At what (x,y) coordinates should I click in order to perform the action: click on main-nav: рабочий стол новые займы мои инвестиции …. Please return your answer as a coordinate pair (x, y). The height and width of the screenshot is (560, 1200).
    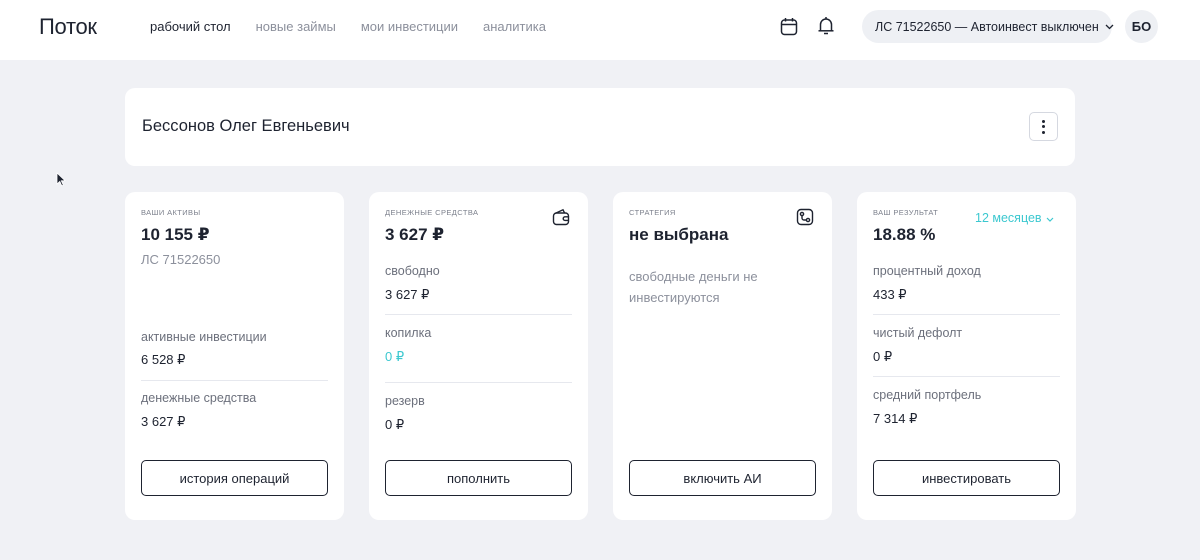
    Looking at the image, I should click on (348, 26).